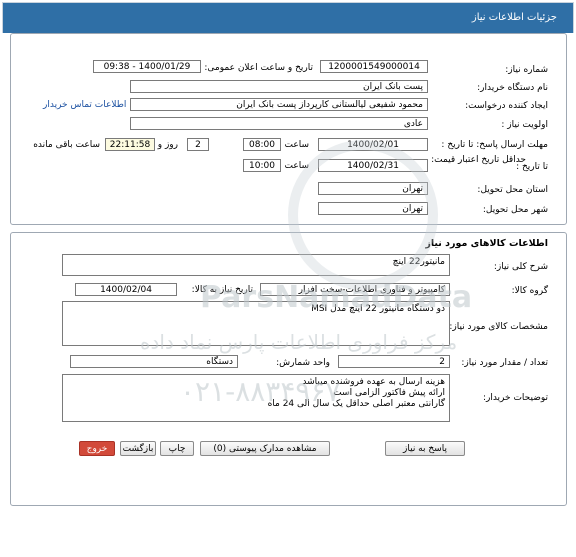 The width and height of the screenshot is (576, 557). What do you see at coordinates (478, 160) in the screenshot?
I see `validity-label: حداقل تاریخ اعتبار قیمت:` at bounding box center [478, 160].